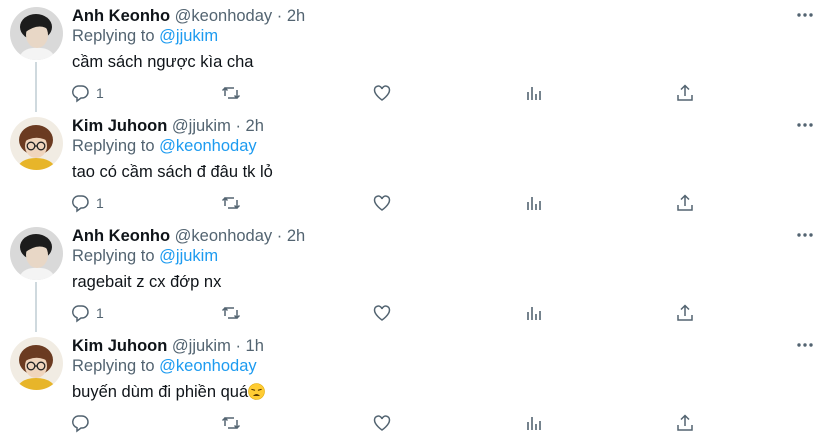 The image size is (828, 447). I want to click on tweet-text: ragebait z cx đớp nx, so click(147, 282).